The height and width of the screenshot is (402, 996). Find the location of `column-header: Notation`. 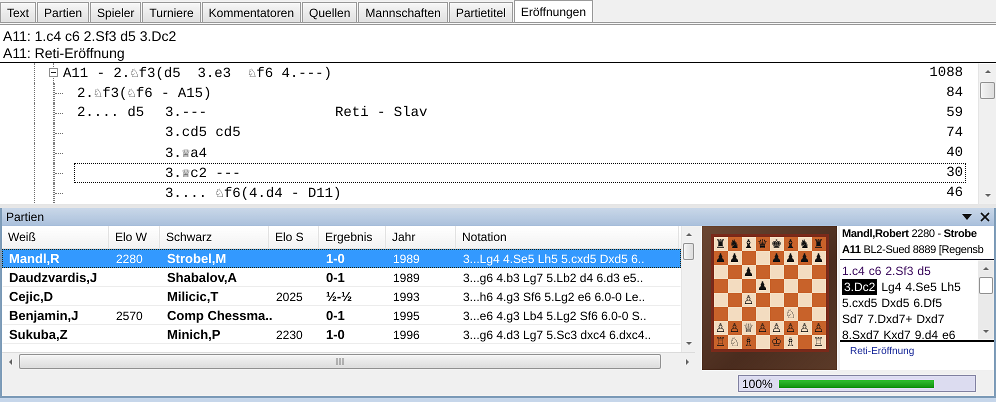

column-header: Notation is located at coordinates (567, 237).